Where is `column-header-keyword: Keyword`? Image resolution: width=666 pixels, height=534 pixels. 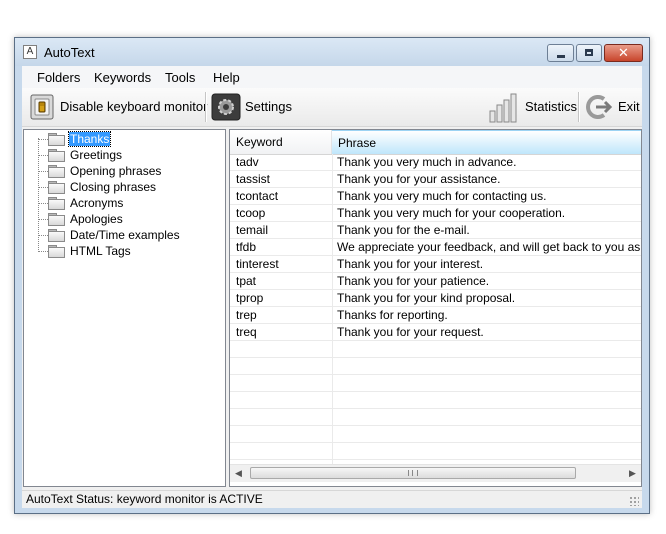 column-header-keyword: Keyword is located at coordinates (281, 142).